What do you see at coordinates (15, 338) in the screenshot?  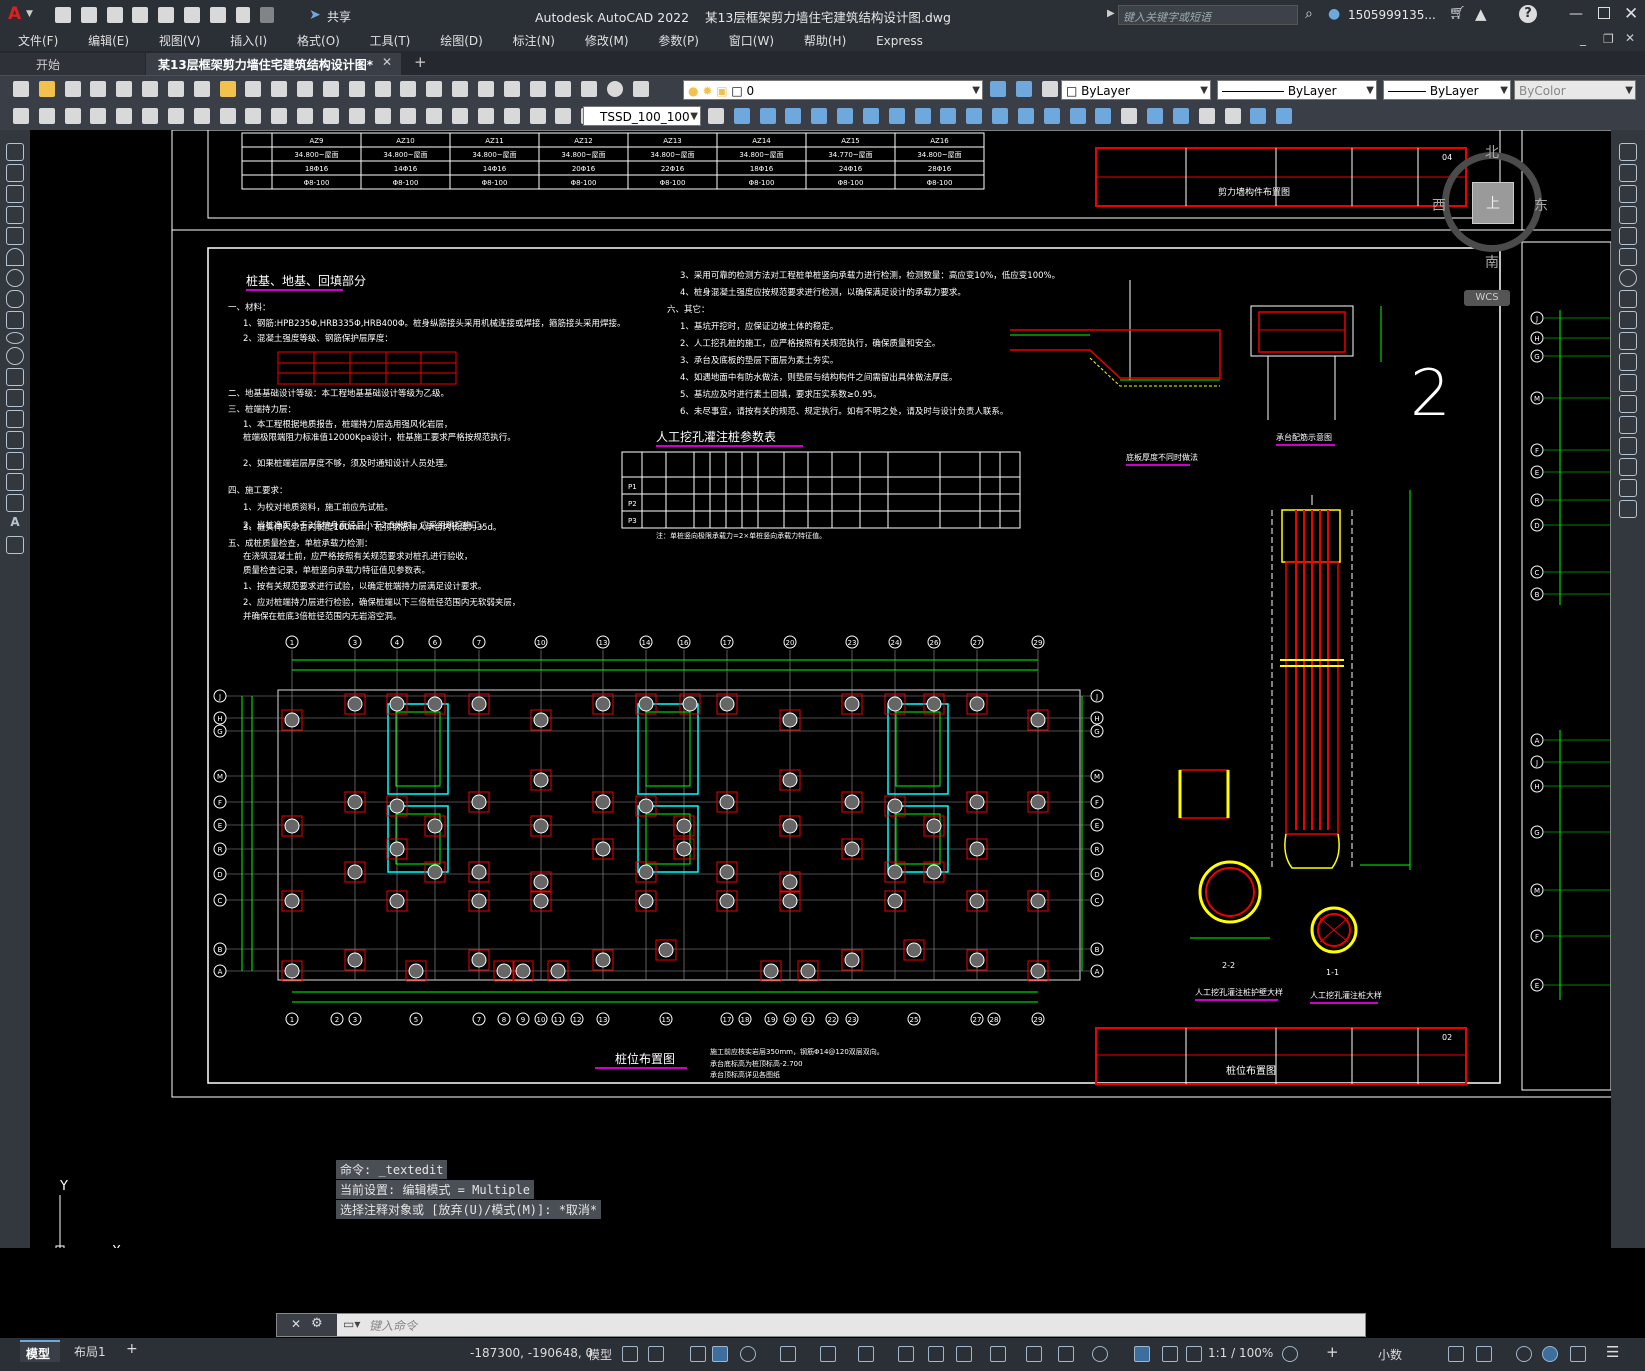 I see `ellipse-icon` at bounding box center [15, 338].